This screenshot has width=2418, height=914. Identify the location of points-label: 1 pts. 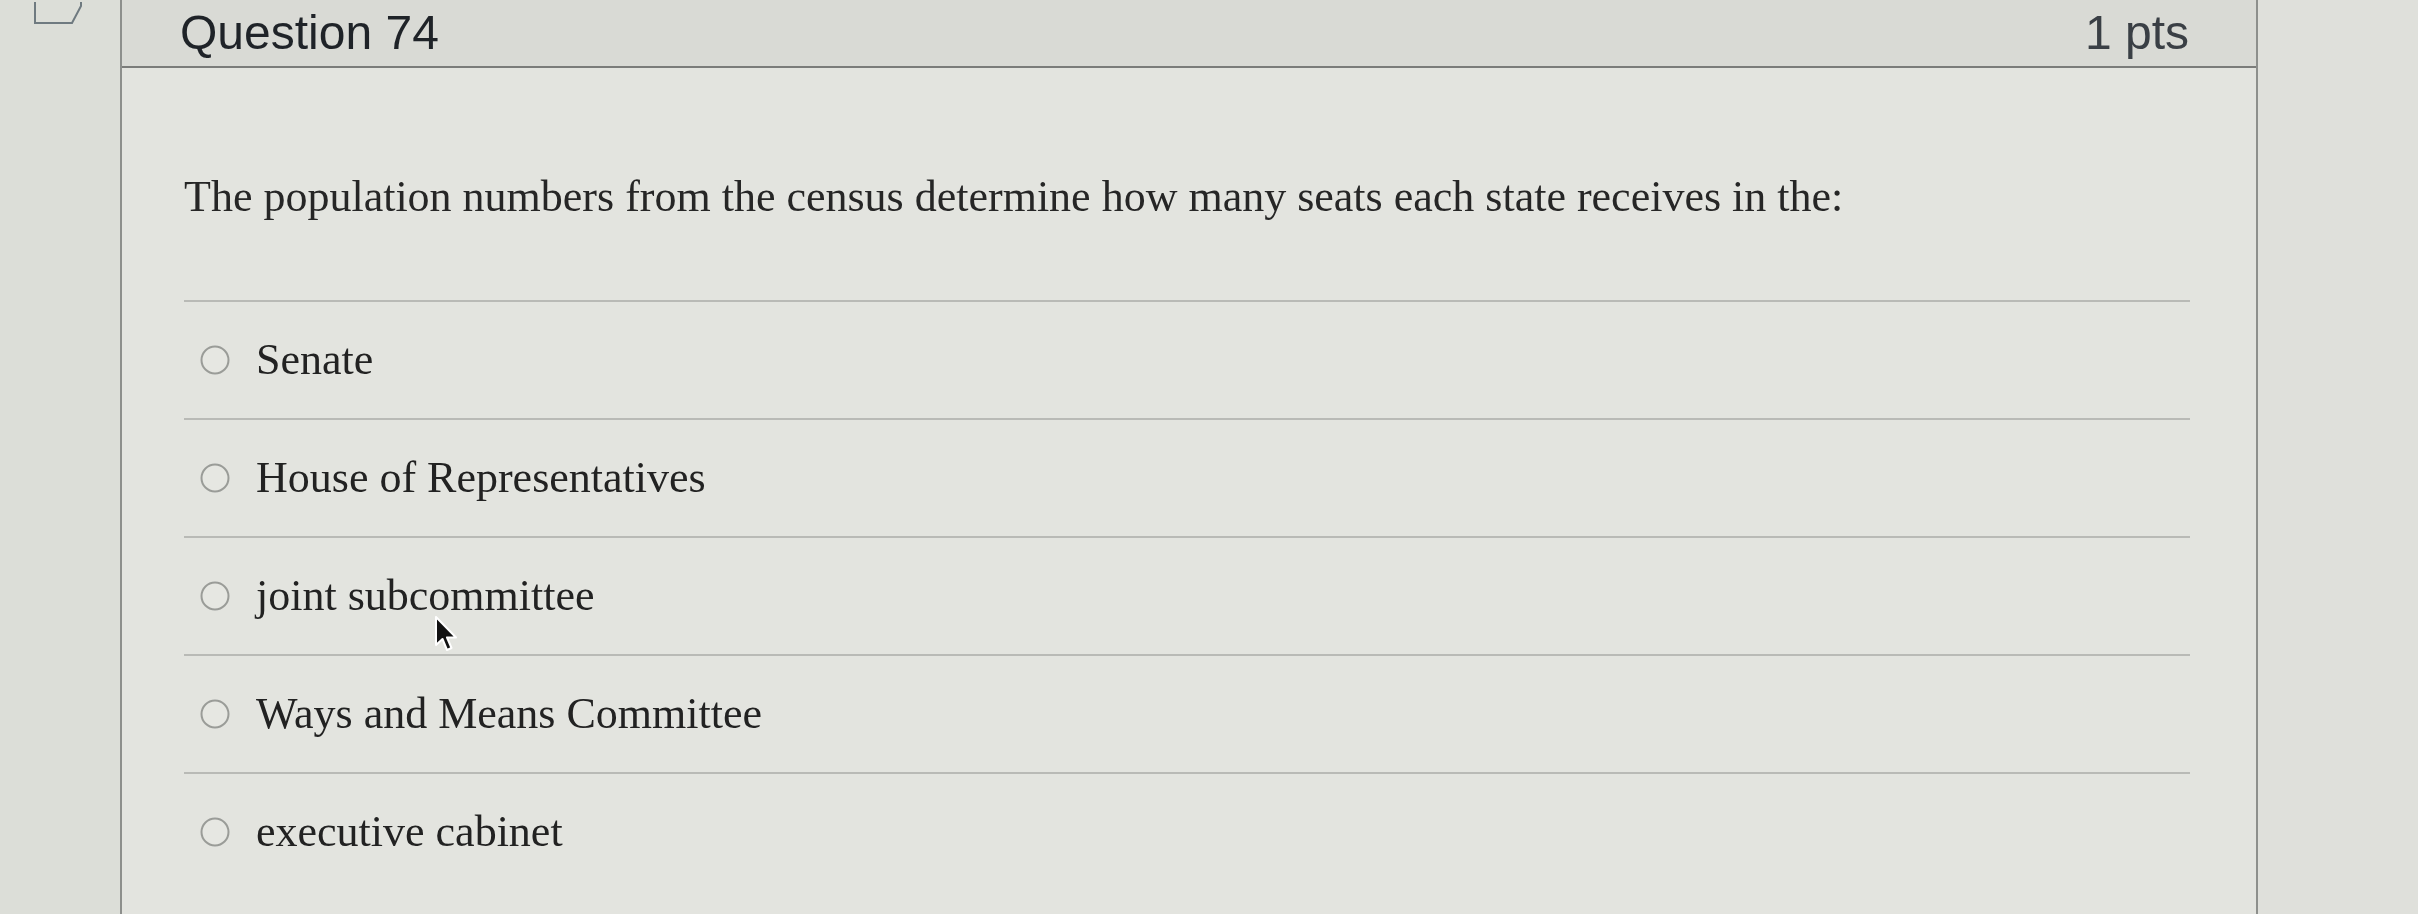
(2136, 33).